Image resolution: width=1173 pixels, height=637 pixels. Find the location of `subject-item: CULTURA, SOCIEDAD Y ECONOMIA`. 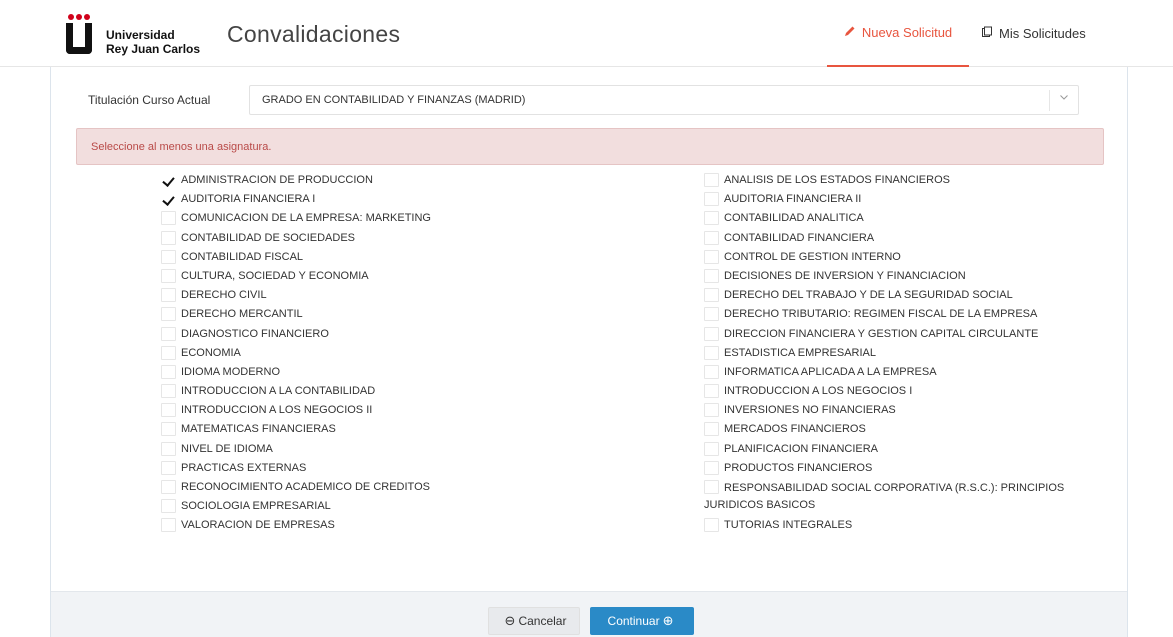

subject-item: CULTURA, SOCIEDAD Y ECONOMIA is located at coordinates (411, 277).